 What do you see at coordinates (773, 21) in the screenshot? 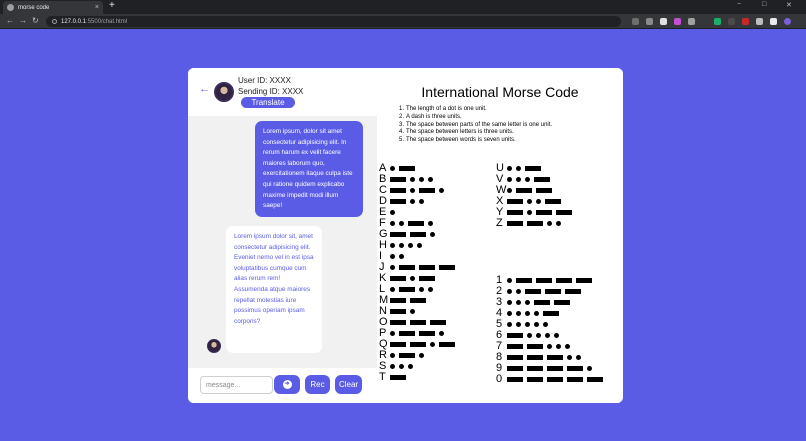
I see `sidebar-icon` at bounding box center [773, 21].